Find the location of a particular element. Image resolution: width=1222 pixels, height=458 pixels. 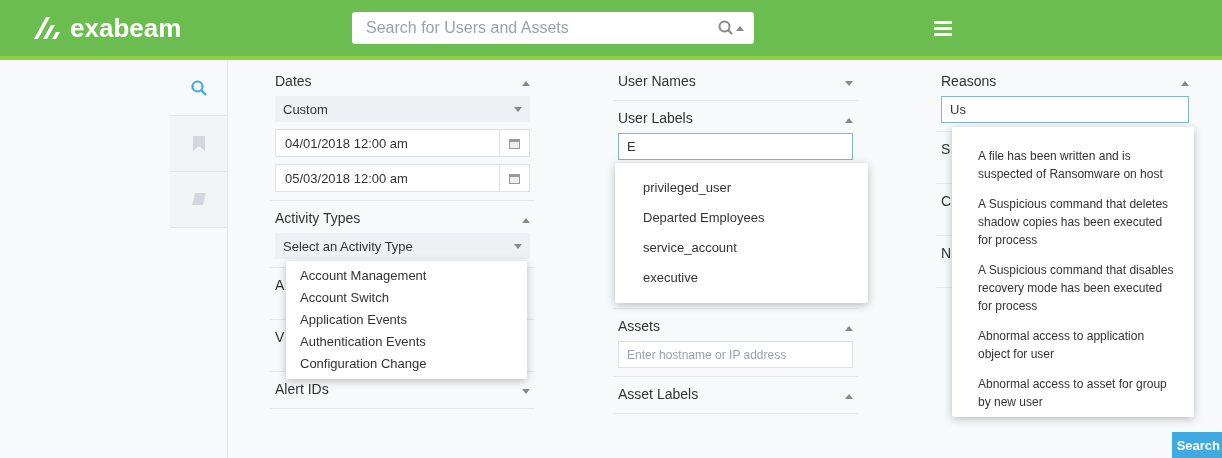

dropdown-item: privileged_user is located at coordinates (741, 188).